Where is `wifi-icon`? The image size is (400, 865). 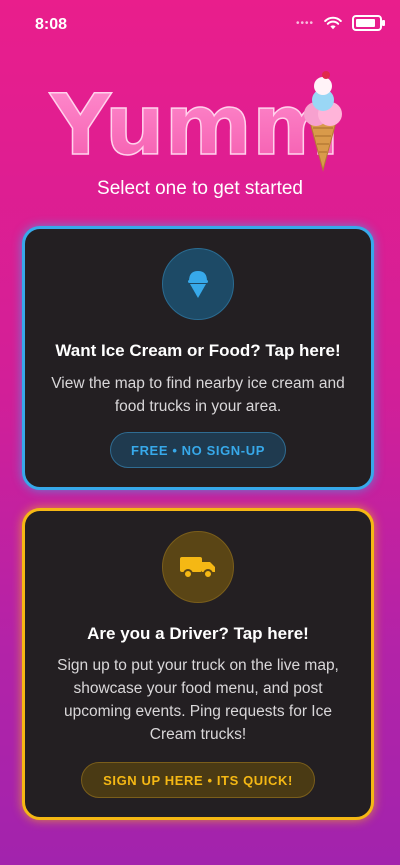 wifi-icon is located at coordinates (333, 23).